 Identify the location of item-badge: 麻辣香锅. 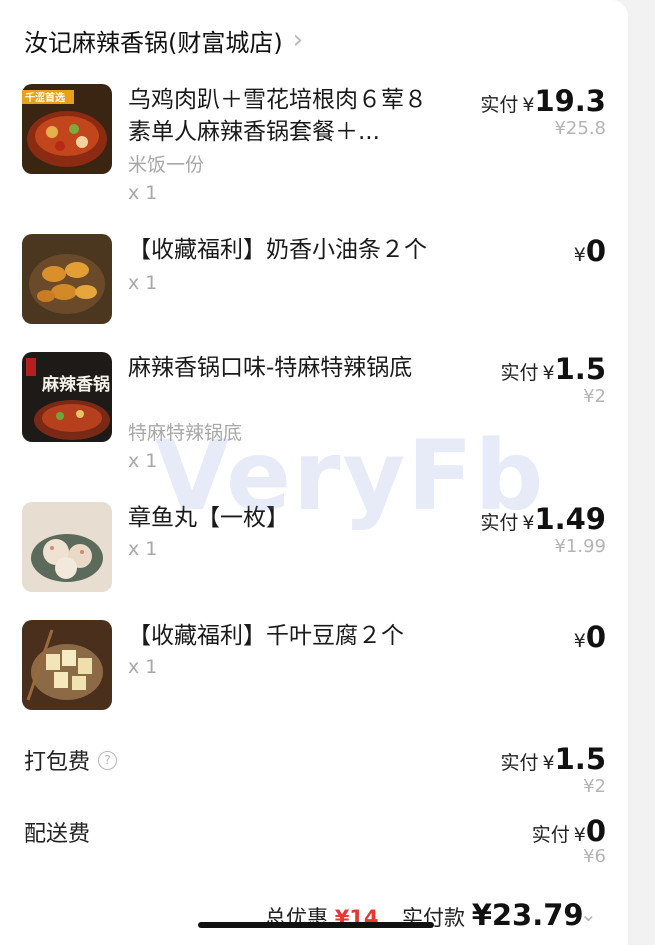
(75, 384).